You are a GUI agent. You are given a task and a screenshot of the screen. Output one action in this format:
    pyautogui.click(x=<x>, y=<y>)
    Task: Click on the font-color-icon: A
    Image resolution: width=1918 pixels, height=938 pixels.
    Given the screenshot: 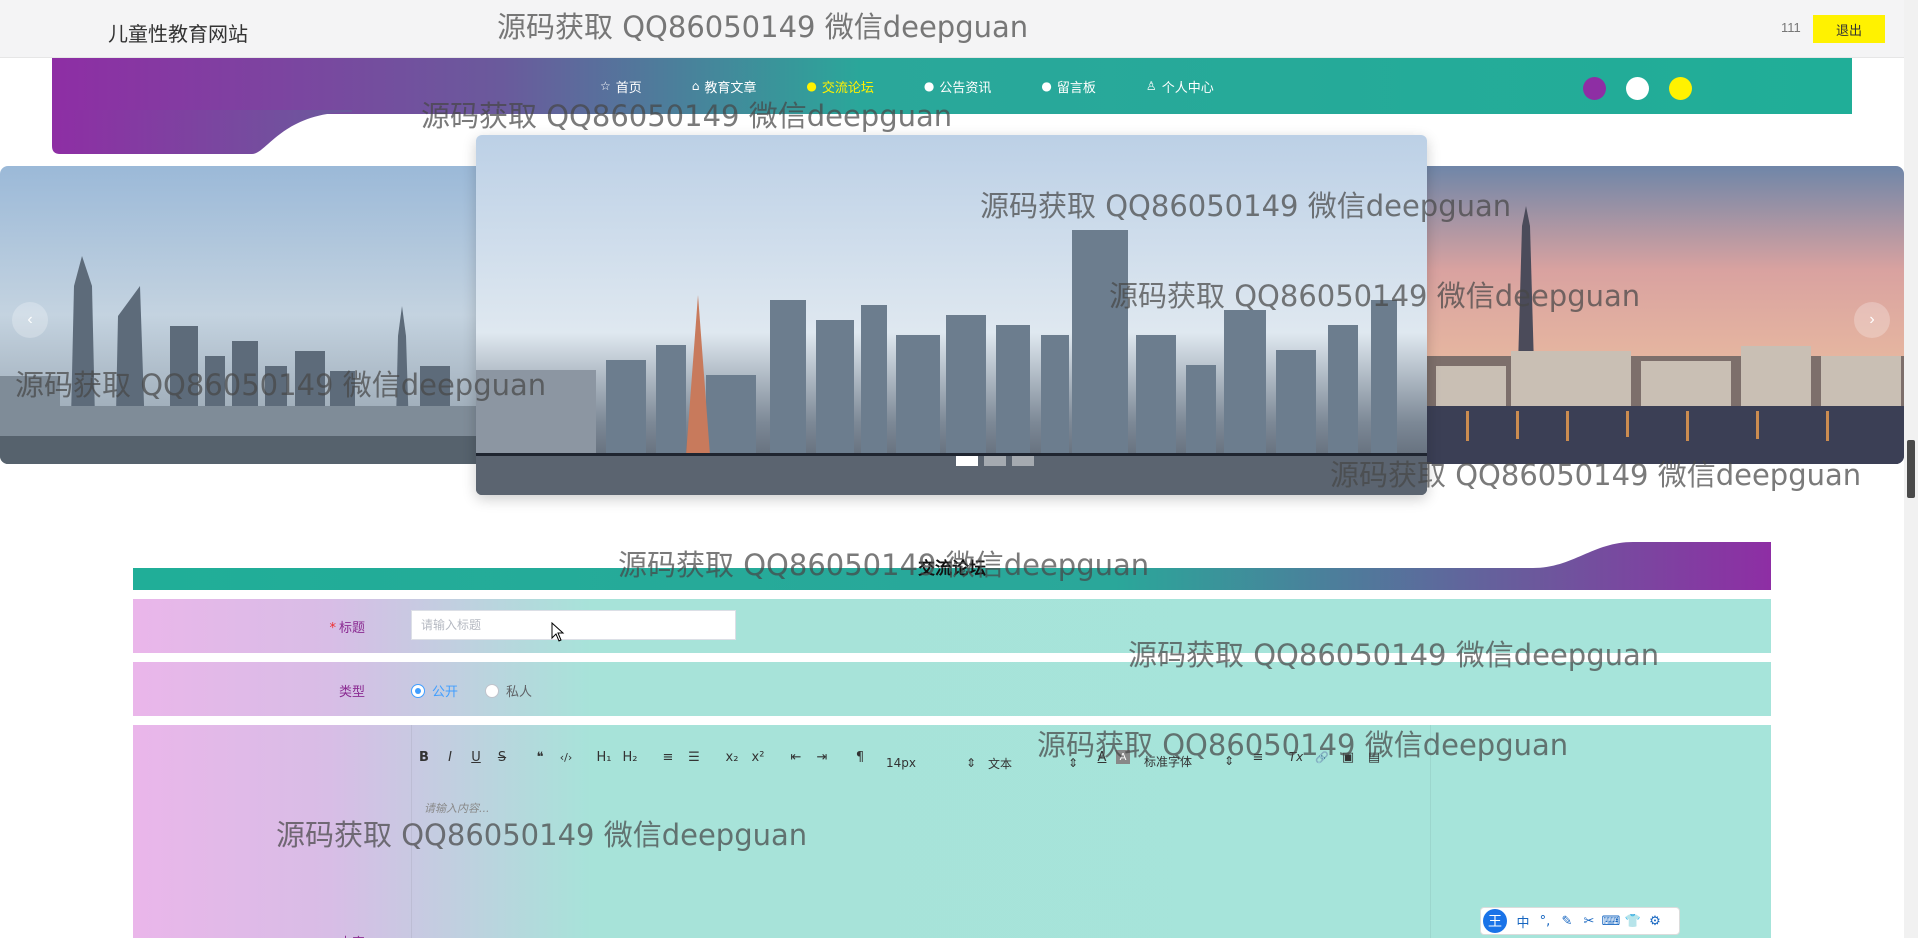 What is the action you would take?
    pyautogui.click(x=1102, y=757)
    